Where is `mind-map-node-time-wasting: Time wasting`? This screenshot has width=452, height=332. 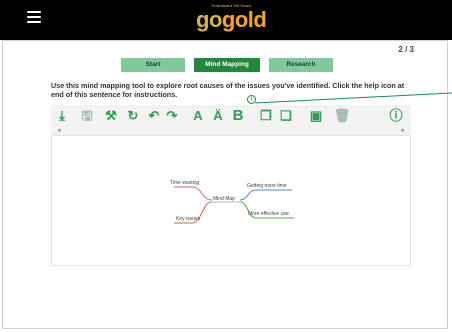
mind-map-node-time-wasting: Time wasting is located at coordinates (184, 183).